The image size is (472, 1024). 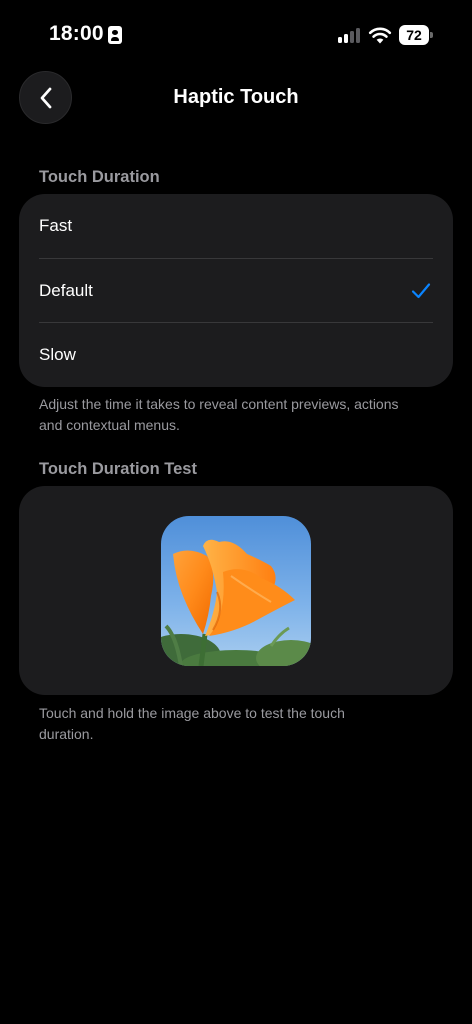 What do you see at coordinates (118, 469) in the screenshot?
I see `touch-test-header: Touch Duration Test` at bounding box center [118, 469].